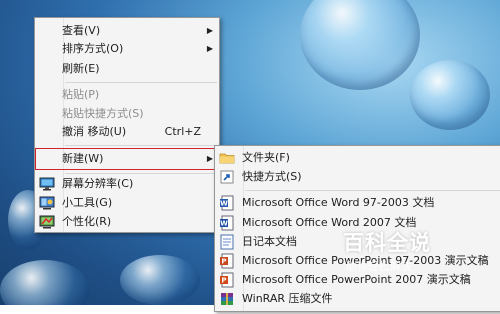  What do you see at coordinates (94, 131) in the screenshot?
I see `menu-item-label: 撤消 移动(U)` at bounding box center [94, 131].